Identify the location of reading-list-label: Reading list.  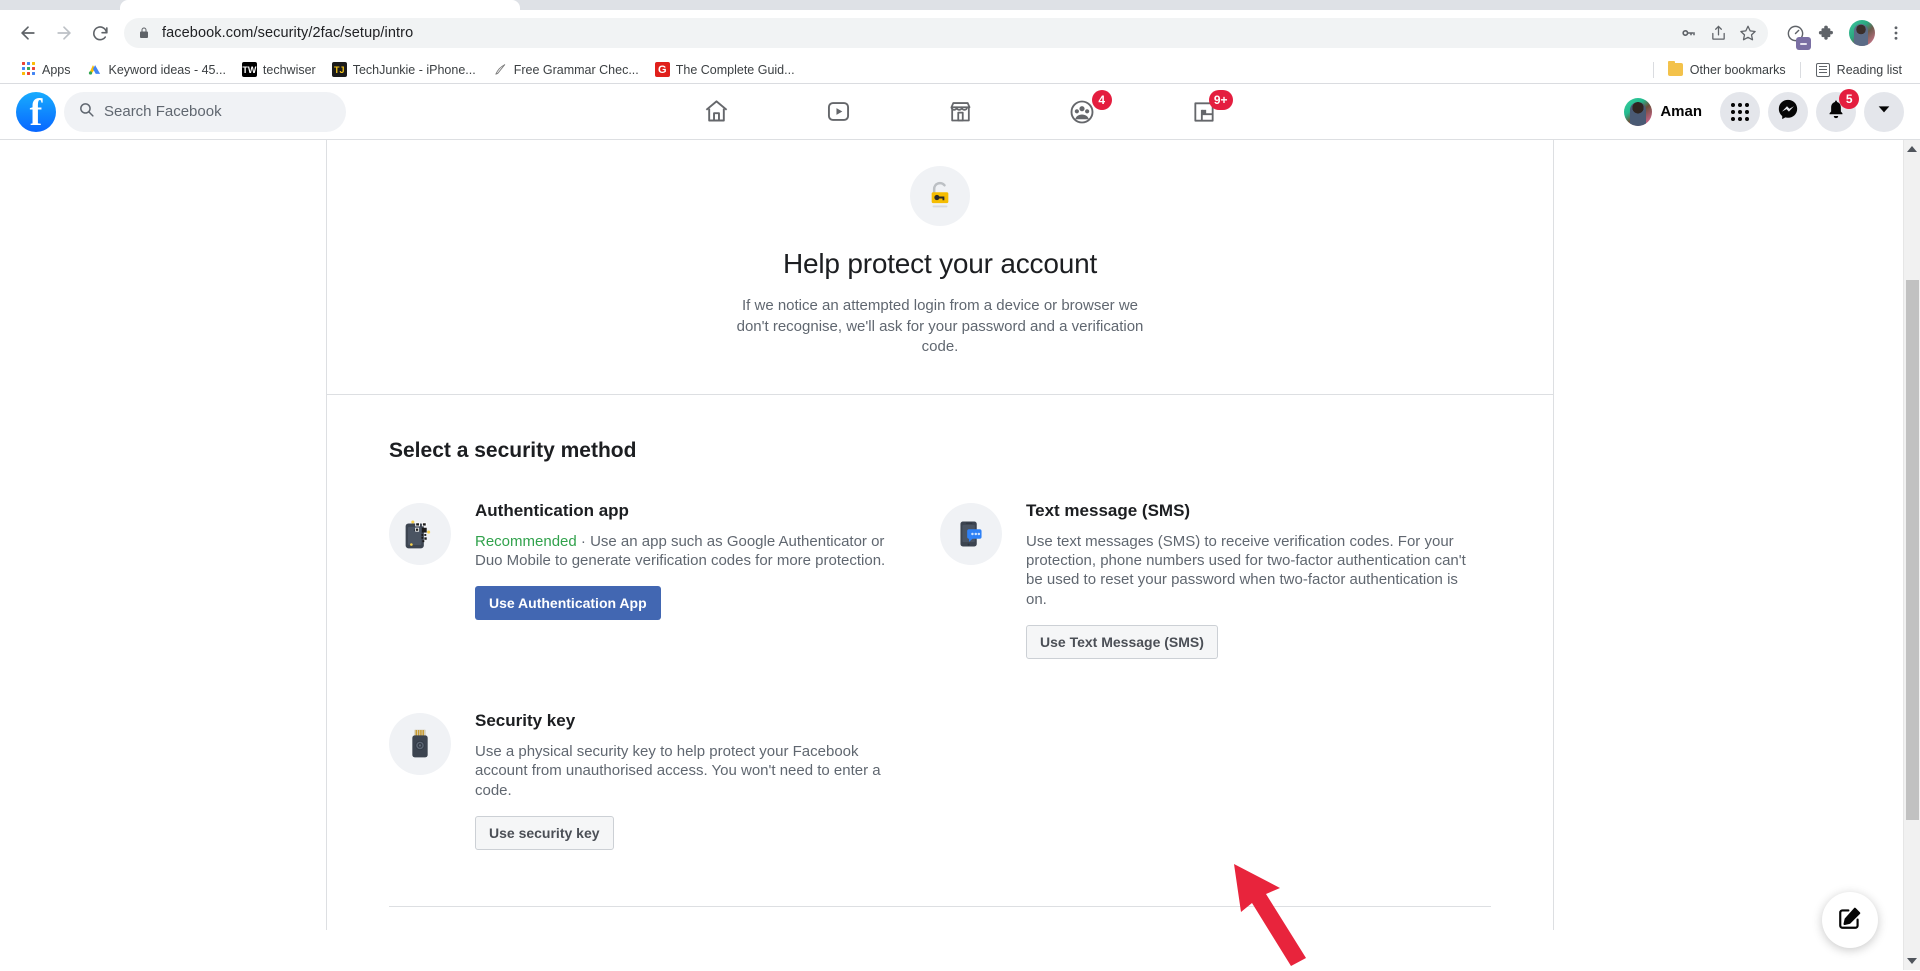
(1869, 69).